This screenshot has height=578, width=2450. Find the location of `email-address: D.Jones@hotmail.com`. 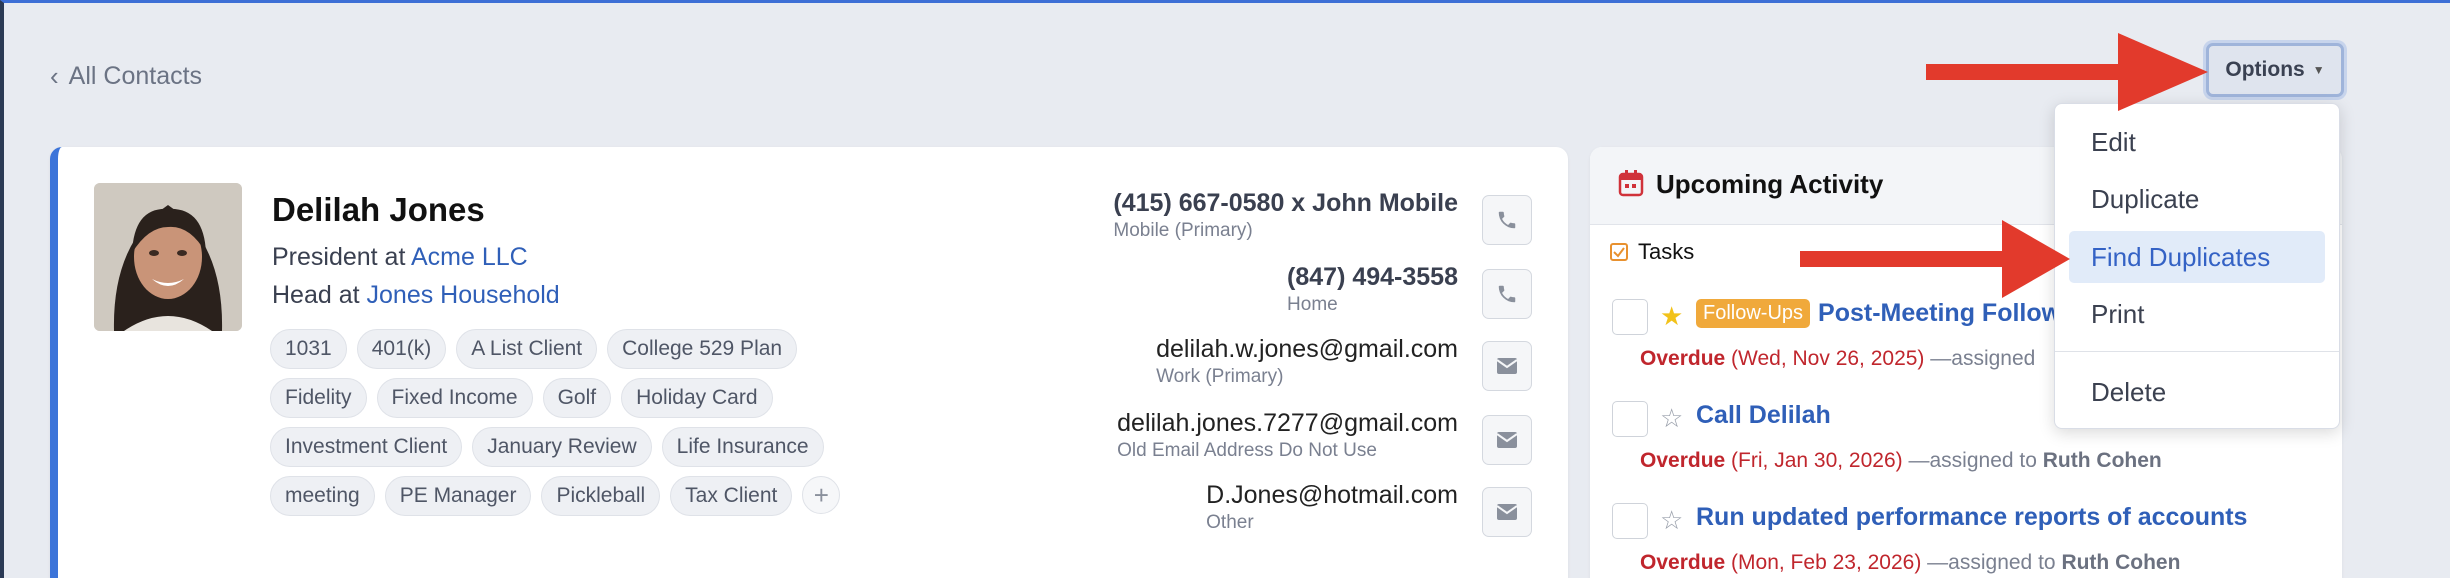

email-address: D.Jones@hotmail.com is located at coordinates (1332, 495).